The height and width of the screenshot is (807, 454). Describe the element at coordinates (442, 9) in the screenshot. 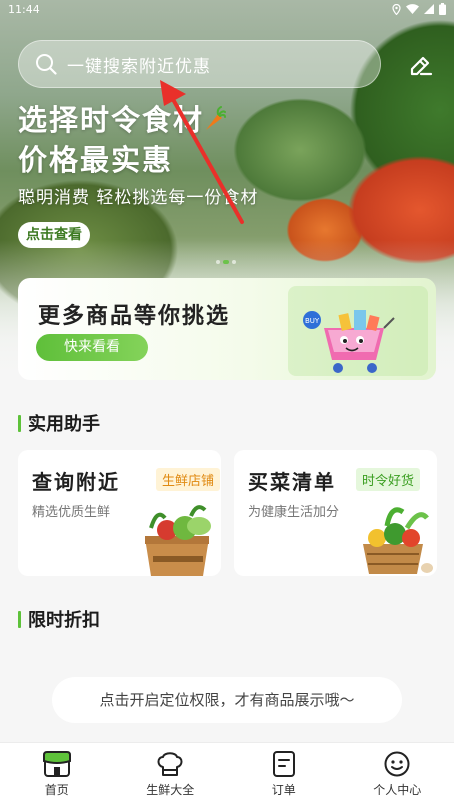

I see `battery-icon` at that location.